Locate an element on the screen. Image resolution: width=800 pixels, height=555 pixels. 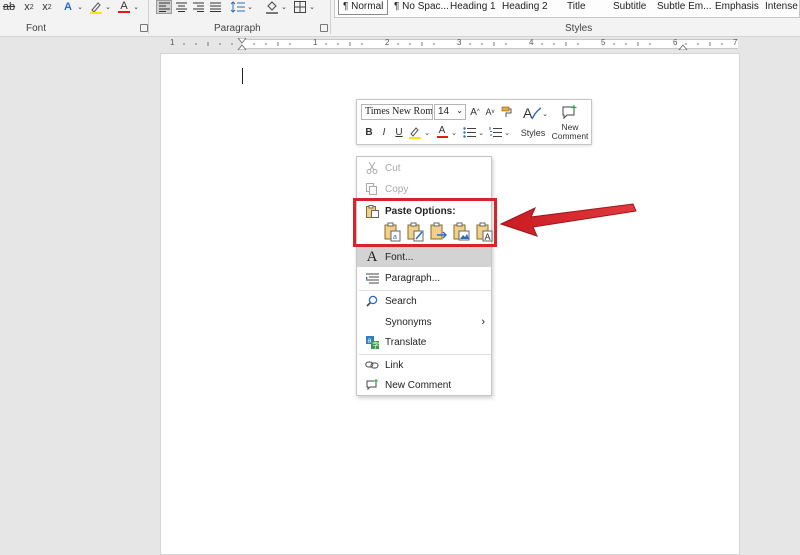
grow-font-button: A ^ is located at coordinates (475, 112).